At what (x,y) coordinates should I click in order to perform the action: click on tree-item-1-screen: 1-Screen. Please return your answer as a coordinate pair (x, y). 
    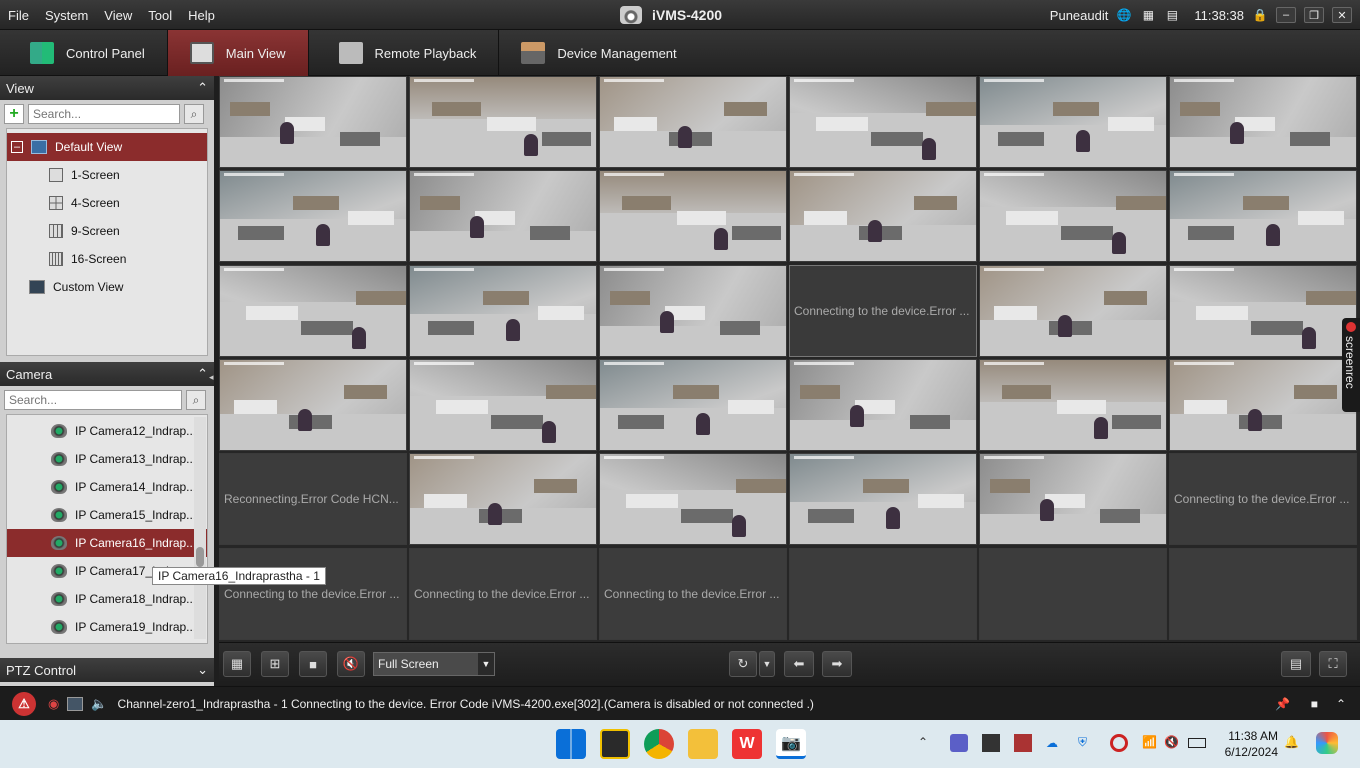
    Looking at the image, I should click on (107, 175).